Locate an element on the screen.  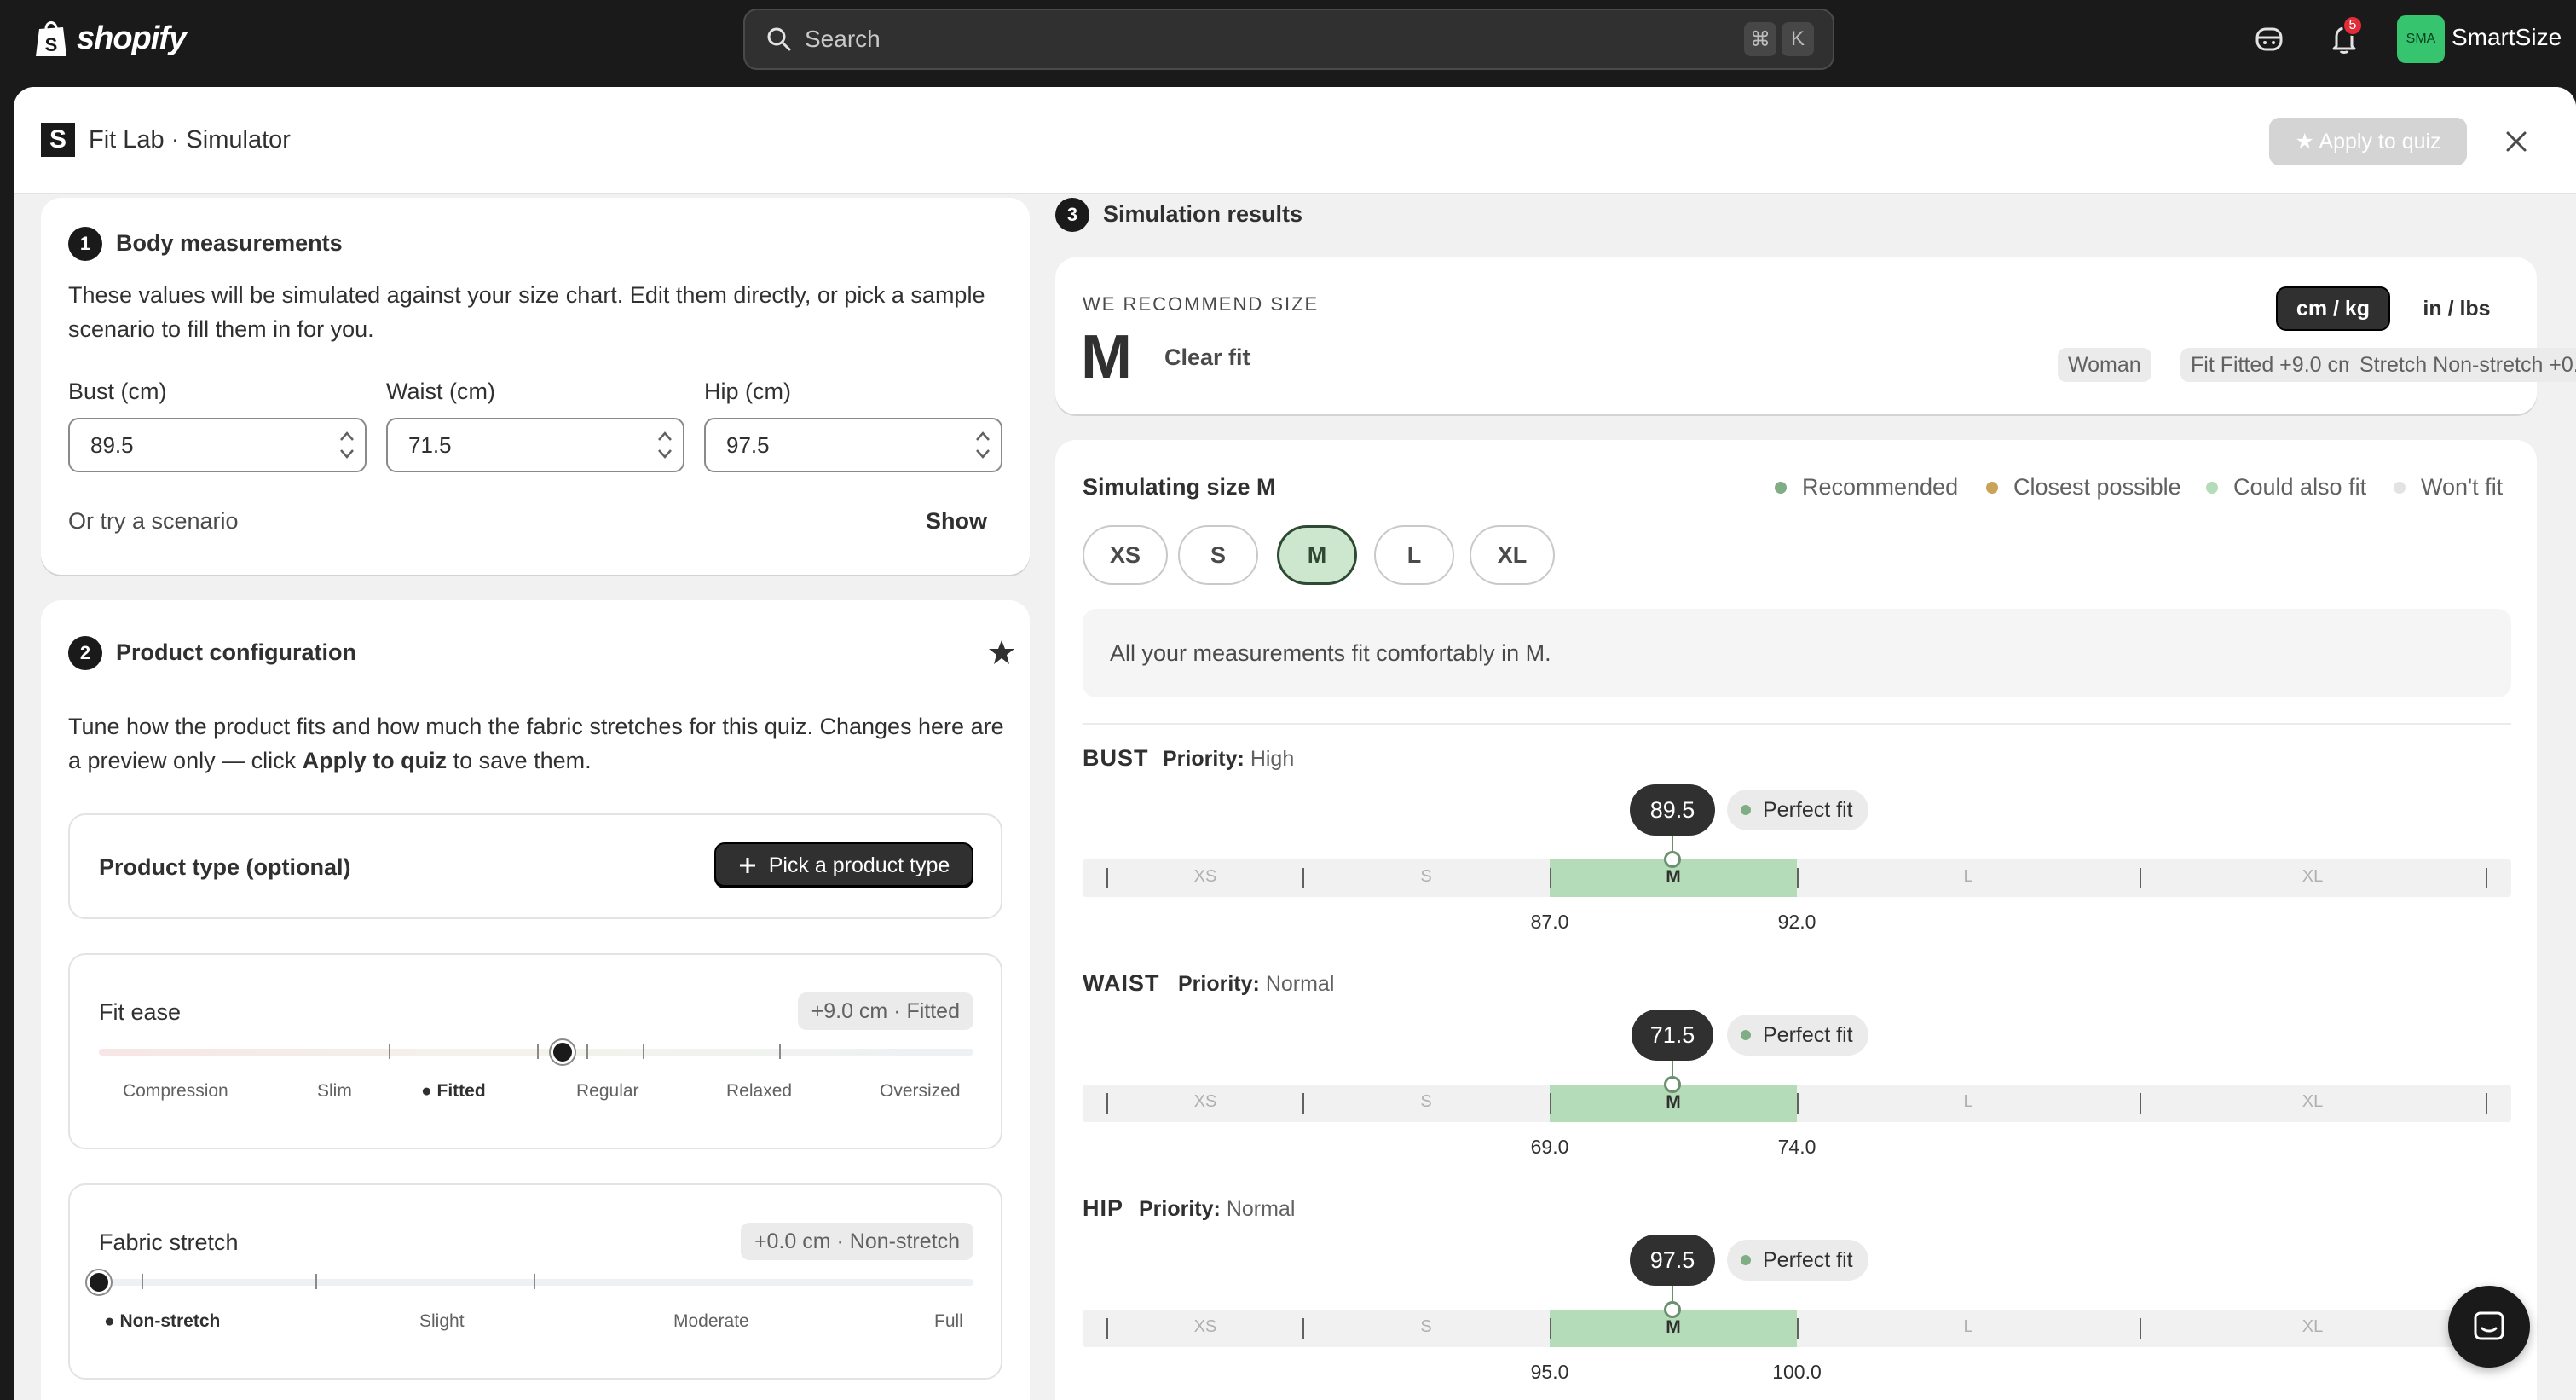
stretch-label-full: Full is located at coordinates (948, 1321).